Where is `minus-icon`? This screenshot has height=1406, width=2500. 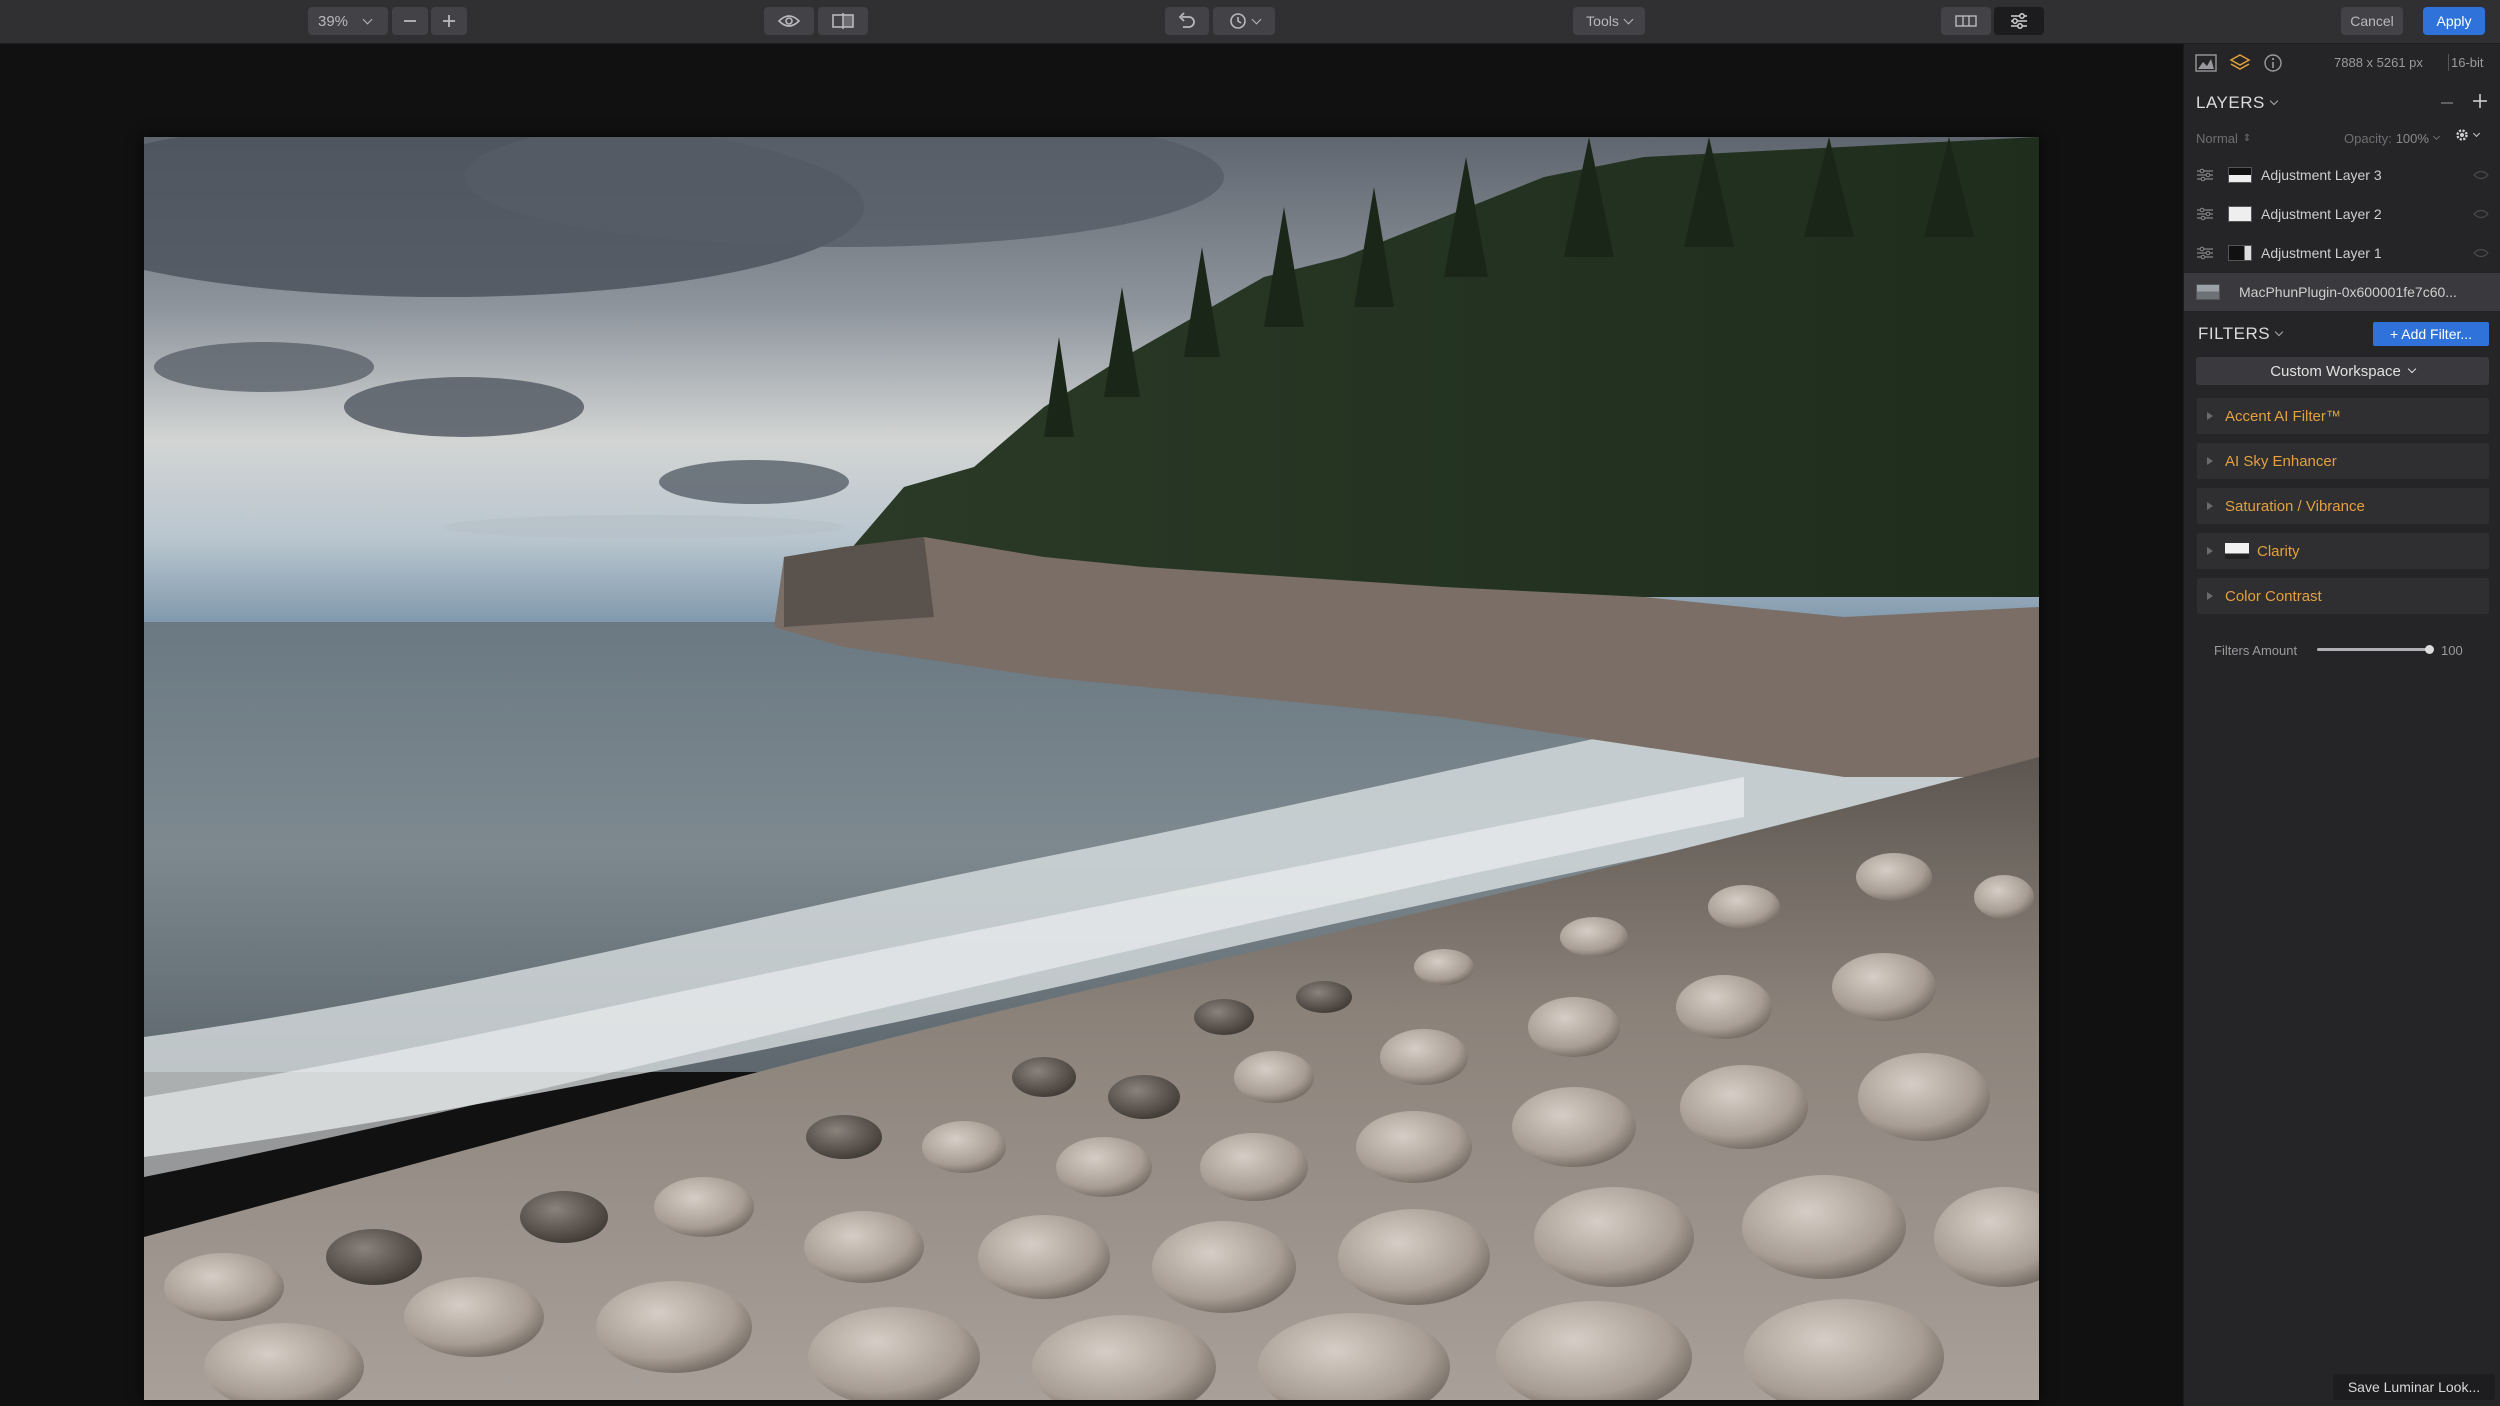
minus-icon is located at coordinates (410, 21).